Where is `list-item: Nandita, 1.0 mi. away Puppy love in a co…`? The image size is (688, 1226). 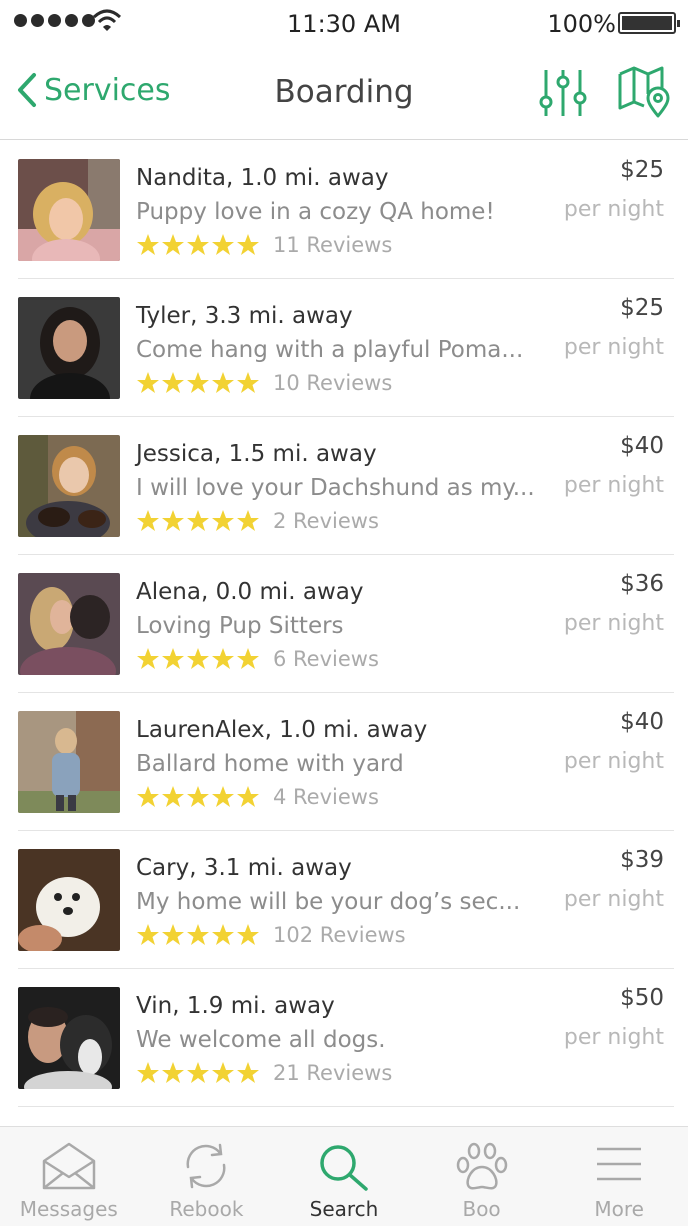
list-item: Nandita, 1.0 mi. away Puppy love in a co… is located at coordinates (346, 210).